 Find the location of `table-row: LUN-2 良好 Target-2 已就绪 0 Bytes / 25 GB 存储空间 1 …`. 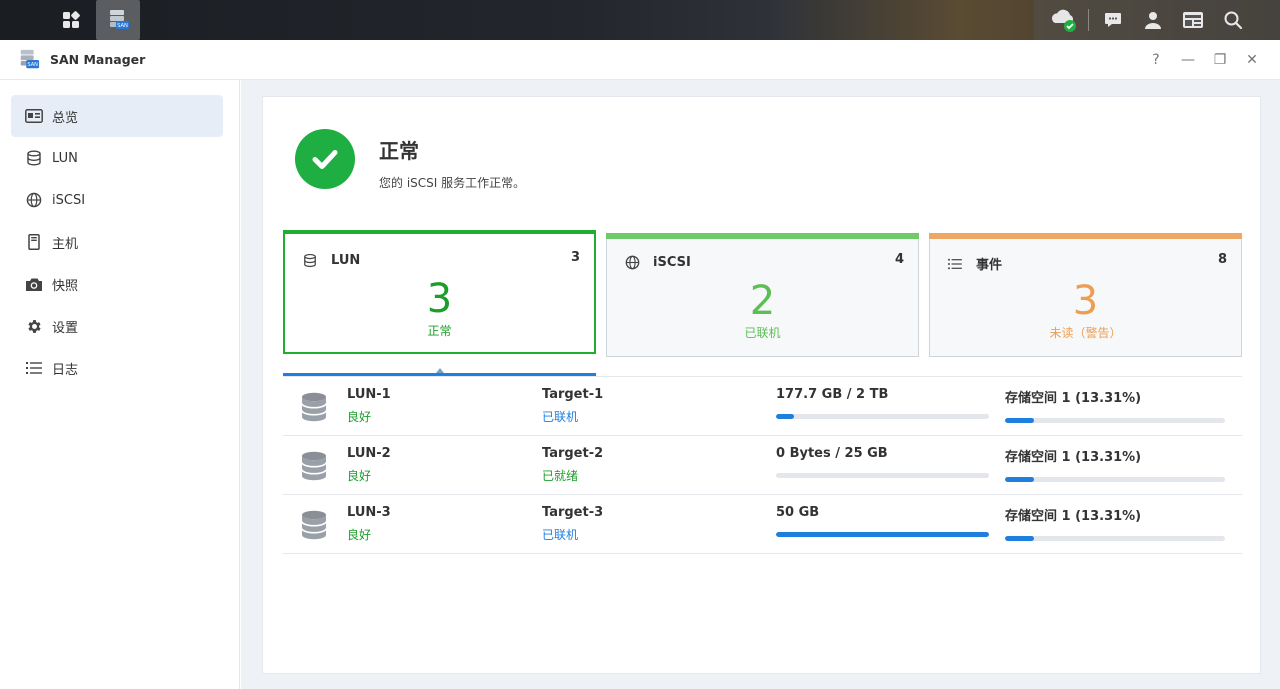

table-row: LUN-2 良好 Target-2 已就绪 0 Bytes / 25 GB 存储空间 1 … is located at coordinates (762, 465).